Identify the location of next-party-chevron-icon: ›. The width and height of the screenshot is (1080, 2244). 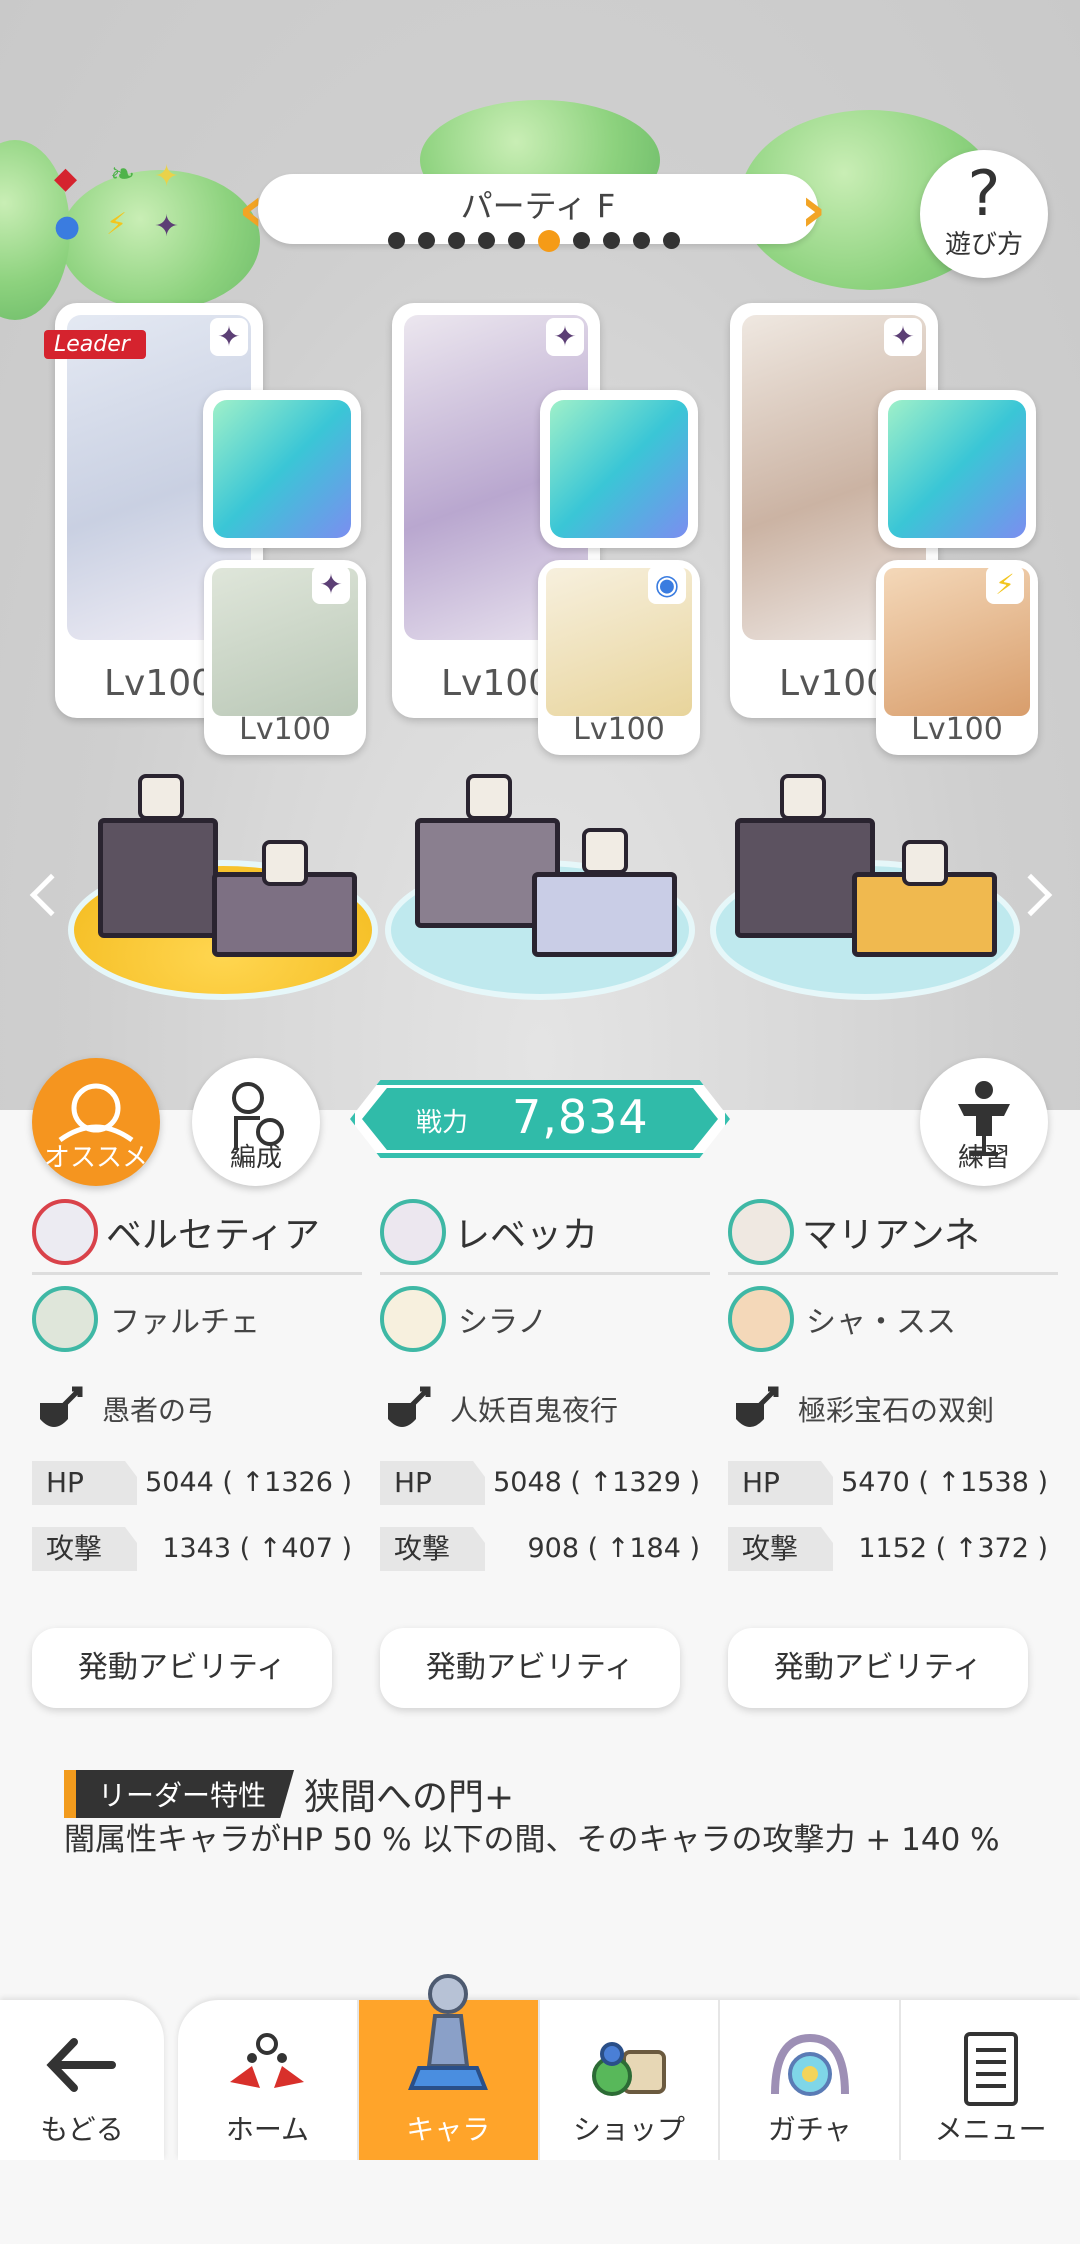
(813, 210).